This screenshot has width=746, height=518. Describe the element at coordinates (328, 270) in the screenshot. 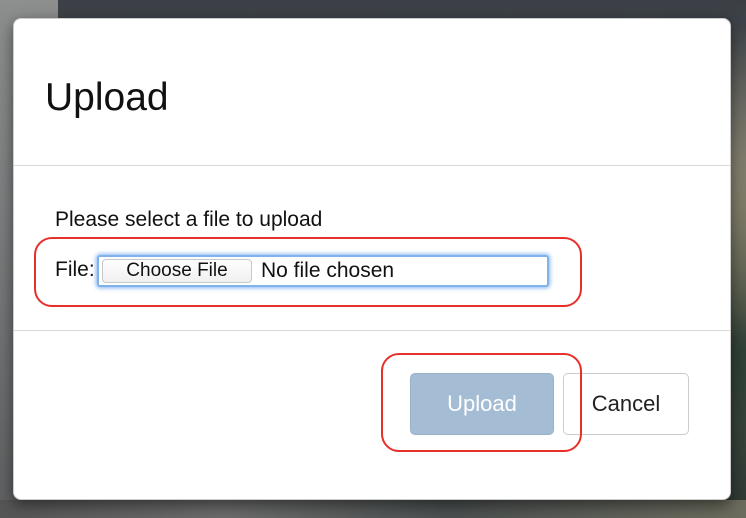

I see `file-status: No file chosen` at that location.